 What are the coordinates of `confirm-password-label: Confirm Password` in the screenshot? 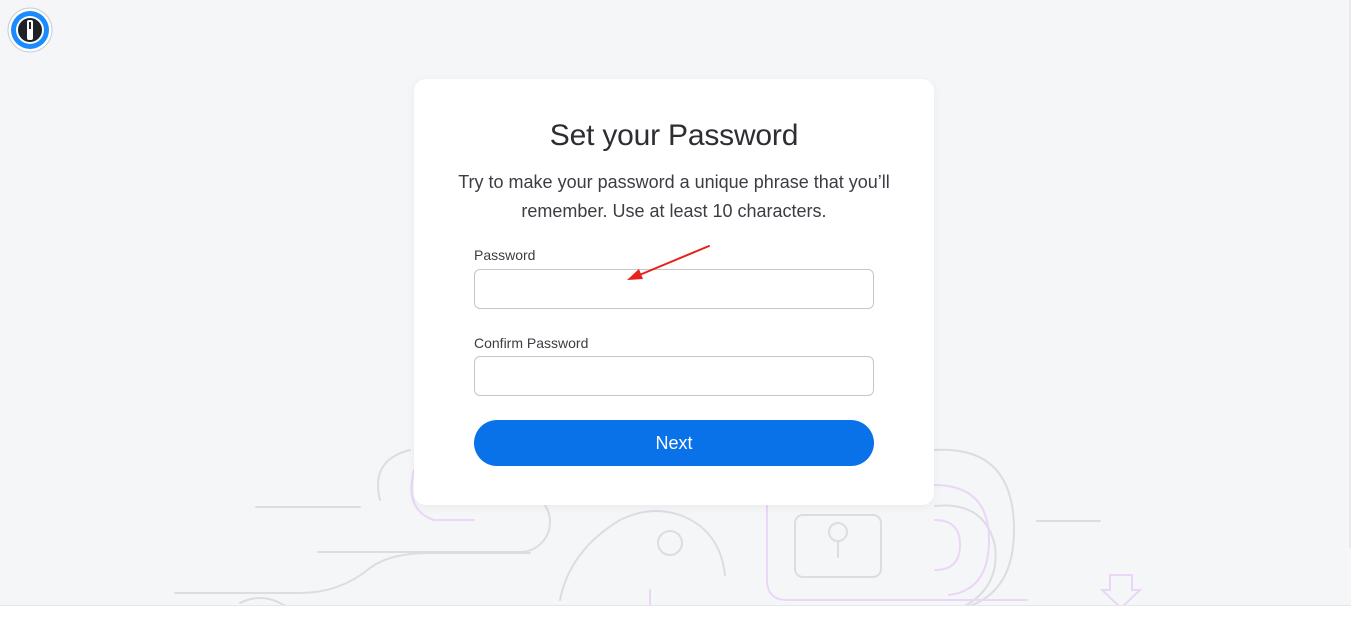 It's located at (531, 343).